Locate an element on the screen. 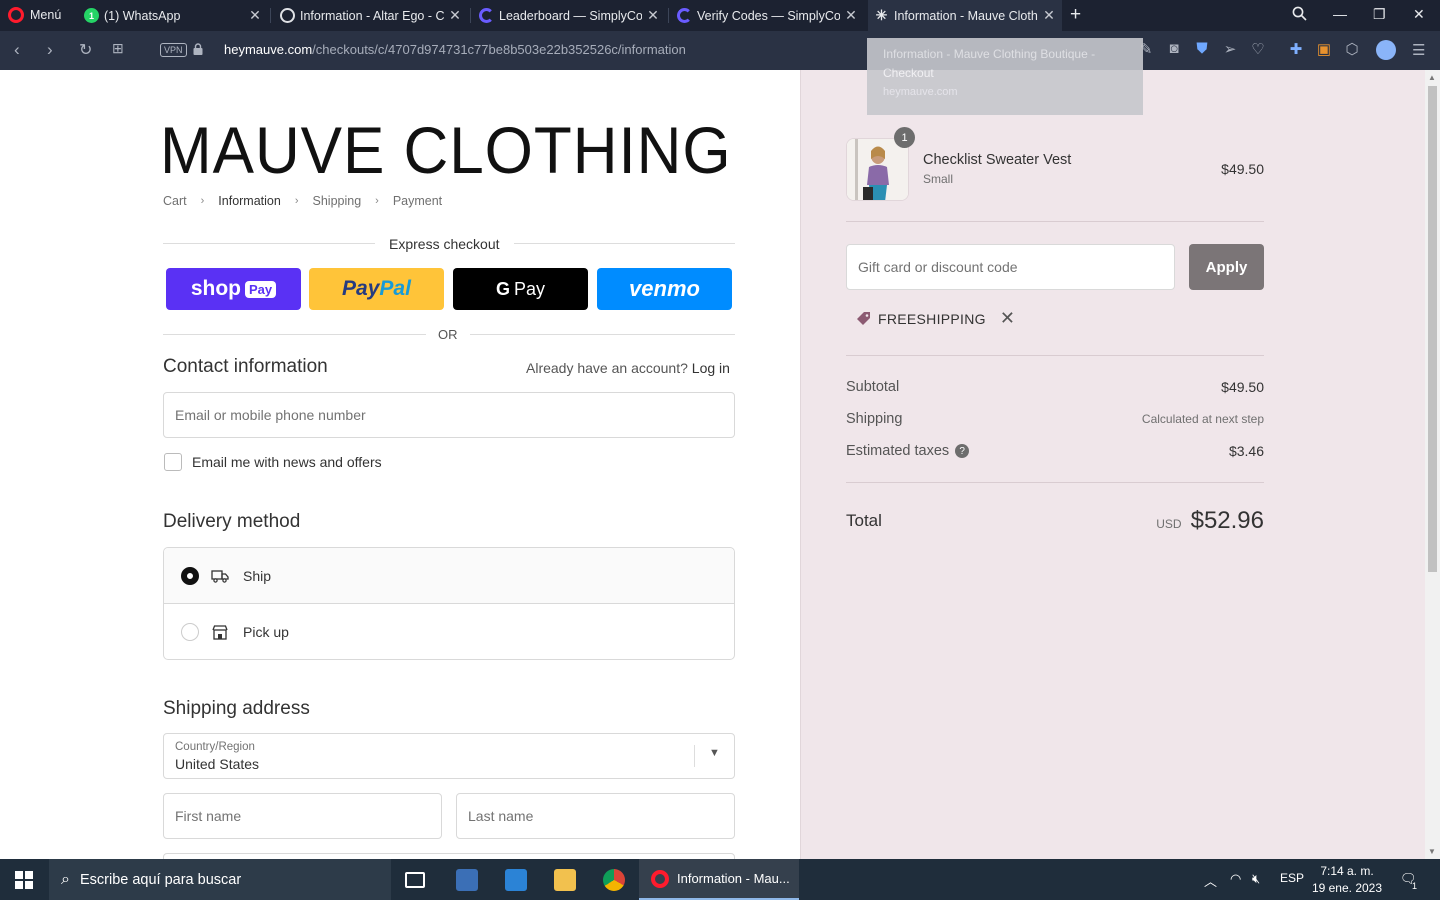 The width and height of the screenshot is (1440, 900). help-icon: ? is located at coordinates (962, 451).